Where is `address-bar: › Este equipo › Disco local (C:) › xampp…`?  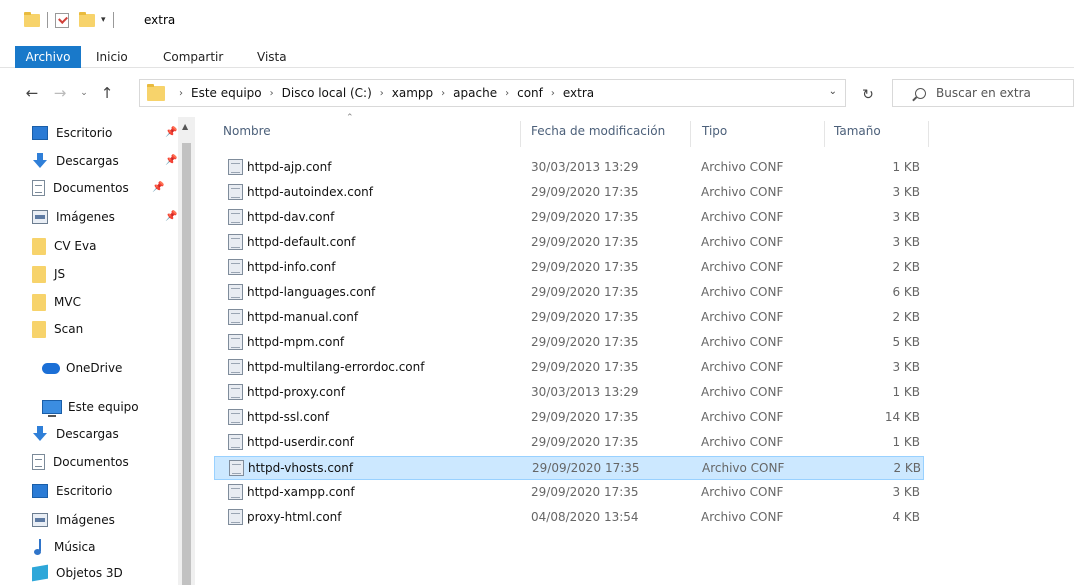 address-bar: › Este equipo › Disco local (C:) › xampp… is located at coordinates (492, 93).